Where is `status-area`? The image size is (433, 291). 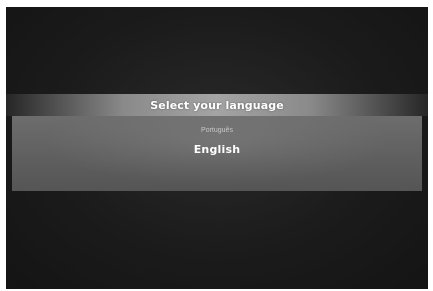 status-area is located at coordinates (338, 37).